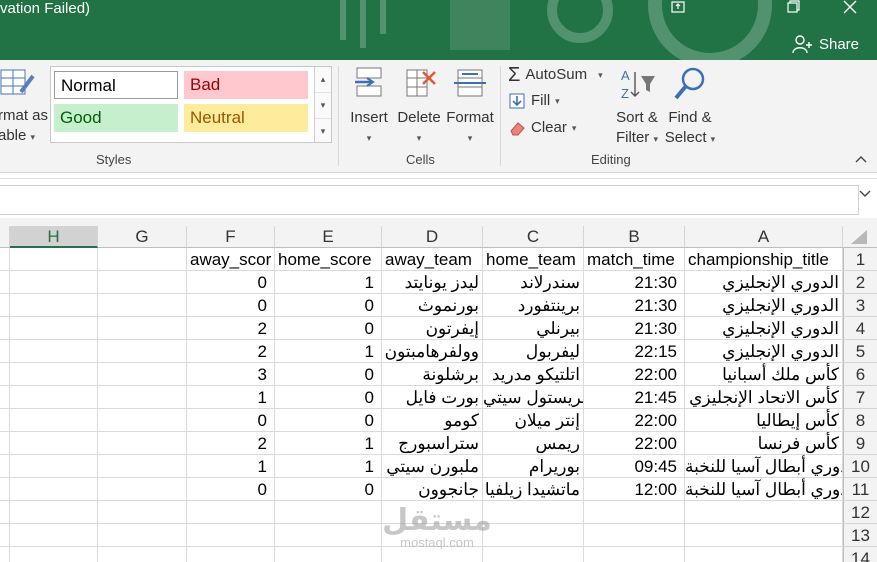 Image resolution: width=877 pixels, height=562 pixels. Describe the element at coordinates (24, 106) in the screenshot. I see `format-as-table-button: rmat as able ▾` at that location.